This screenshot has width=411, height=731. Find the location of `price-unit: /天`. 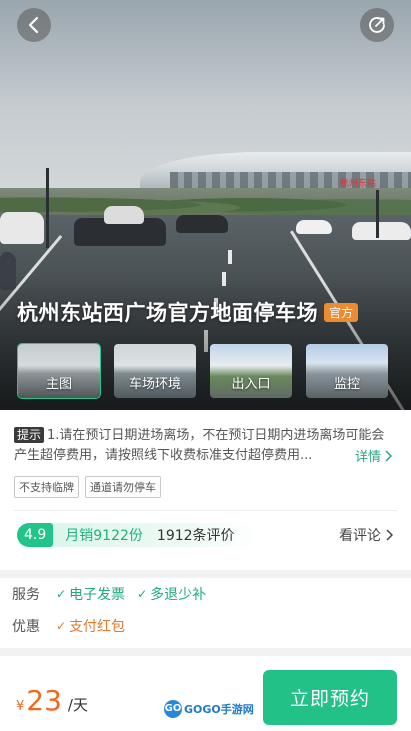

price-unit: /天 is located at coordinates (77, 705).